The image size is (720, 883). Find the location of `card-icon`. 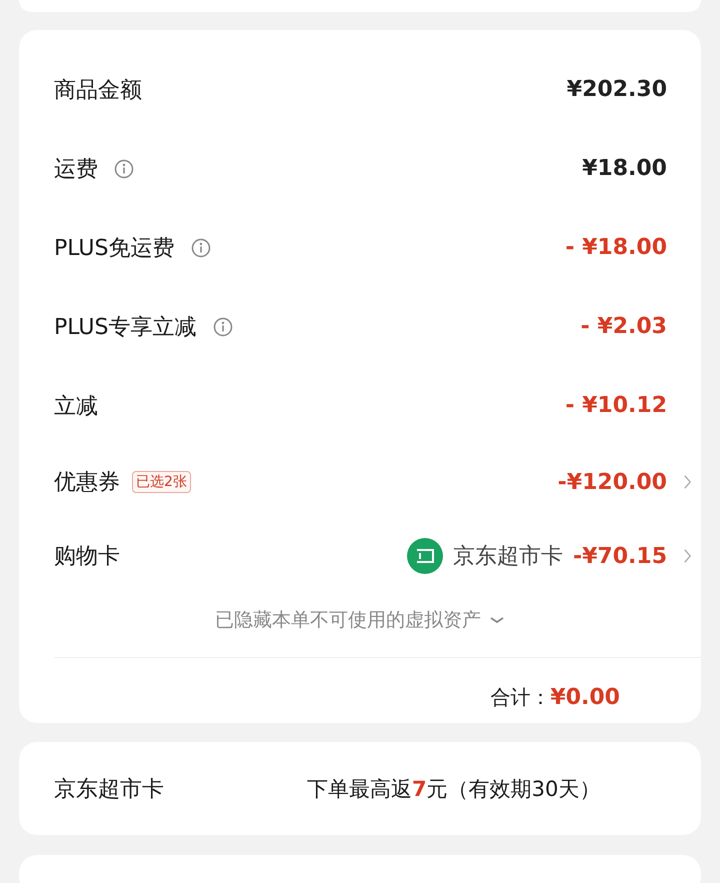

card-icon is located at coordinates (424, 556).